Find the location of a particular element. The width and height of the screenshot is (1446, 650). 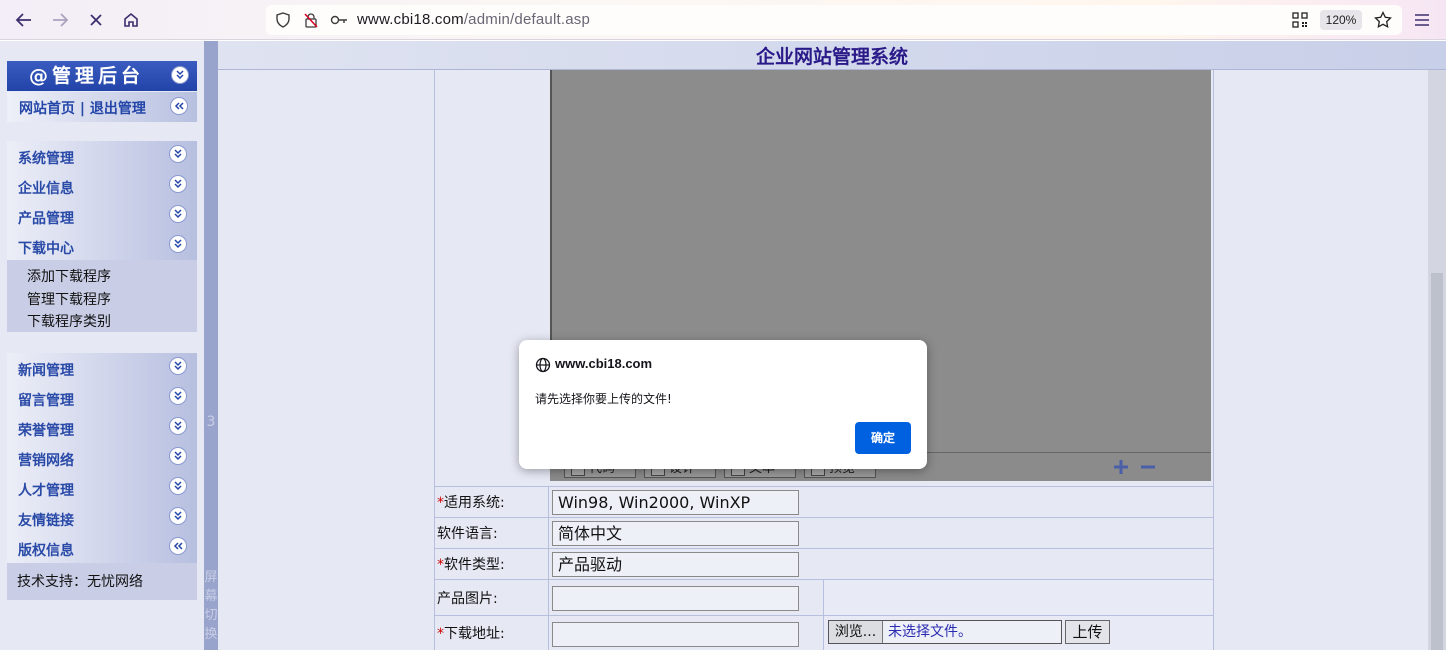

os-input: Win98, Win2000, WinXP is located at coordinates (675, 502).